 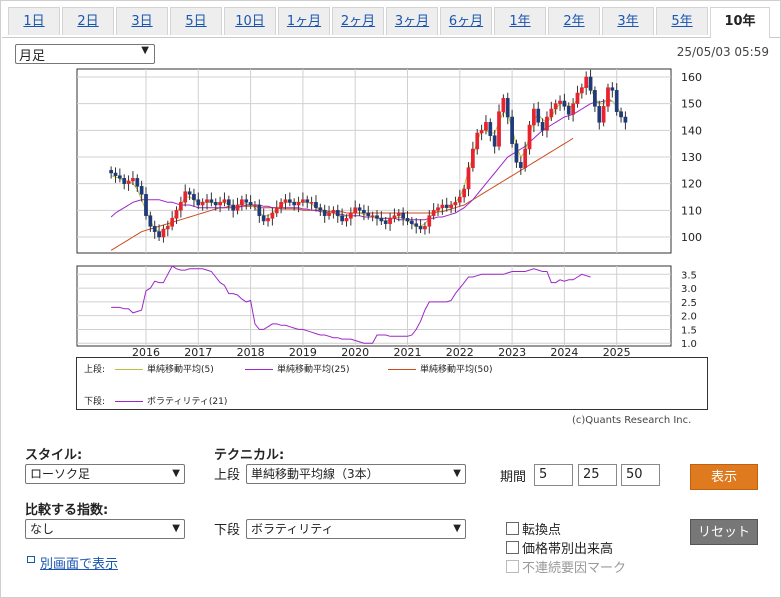 I want to click on reset-button: リセット, so click(x=724, y=532).